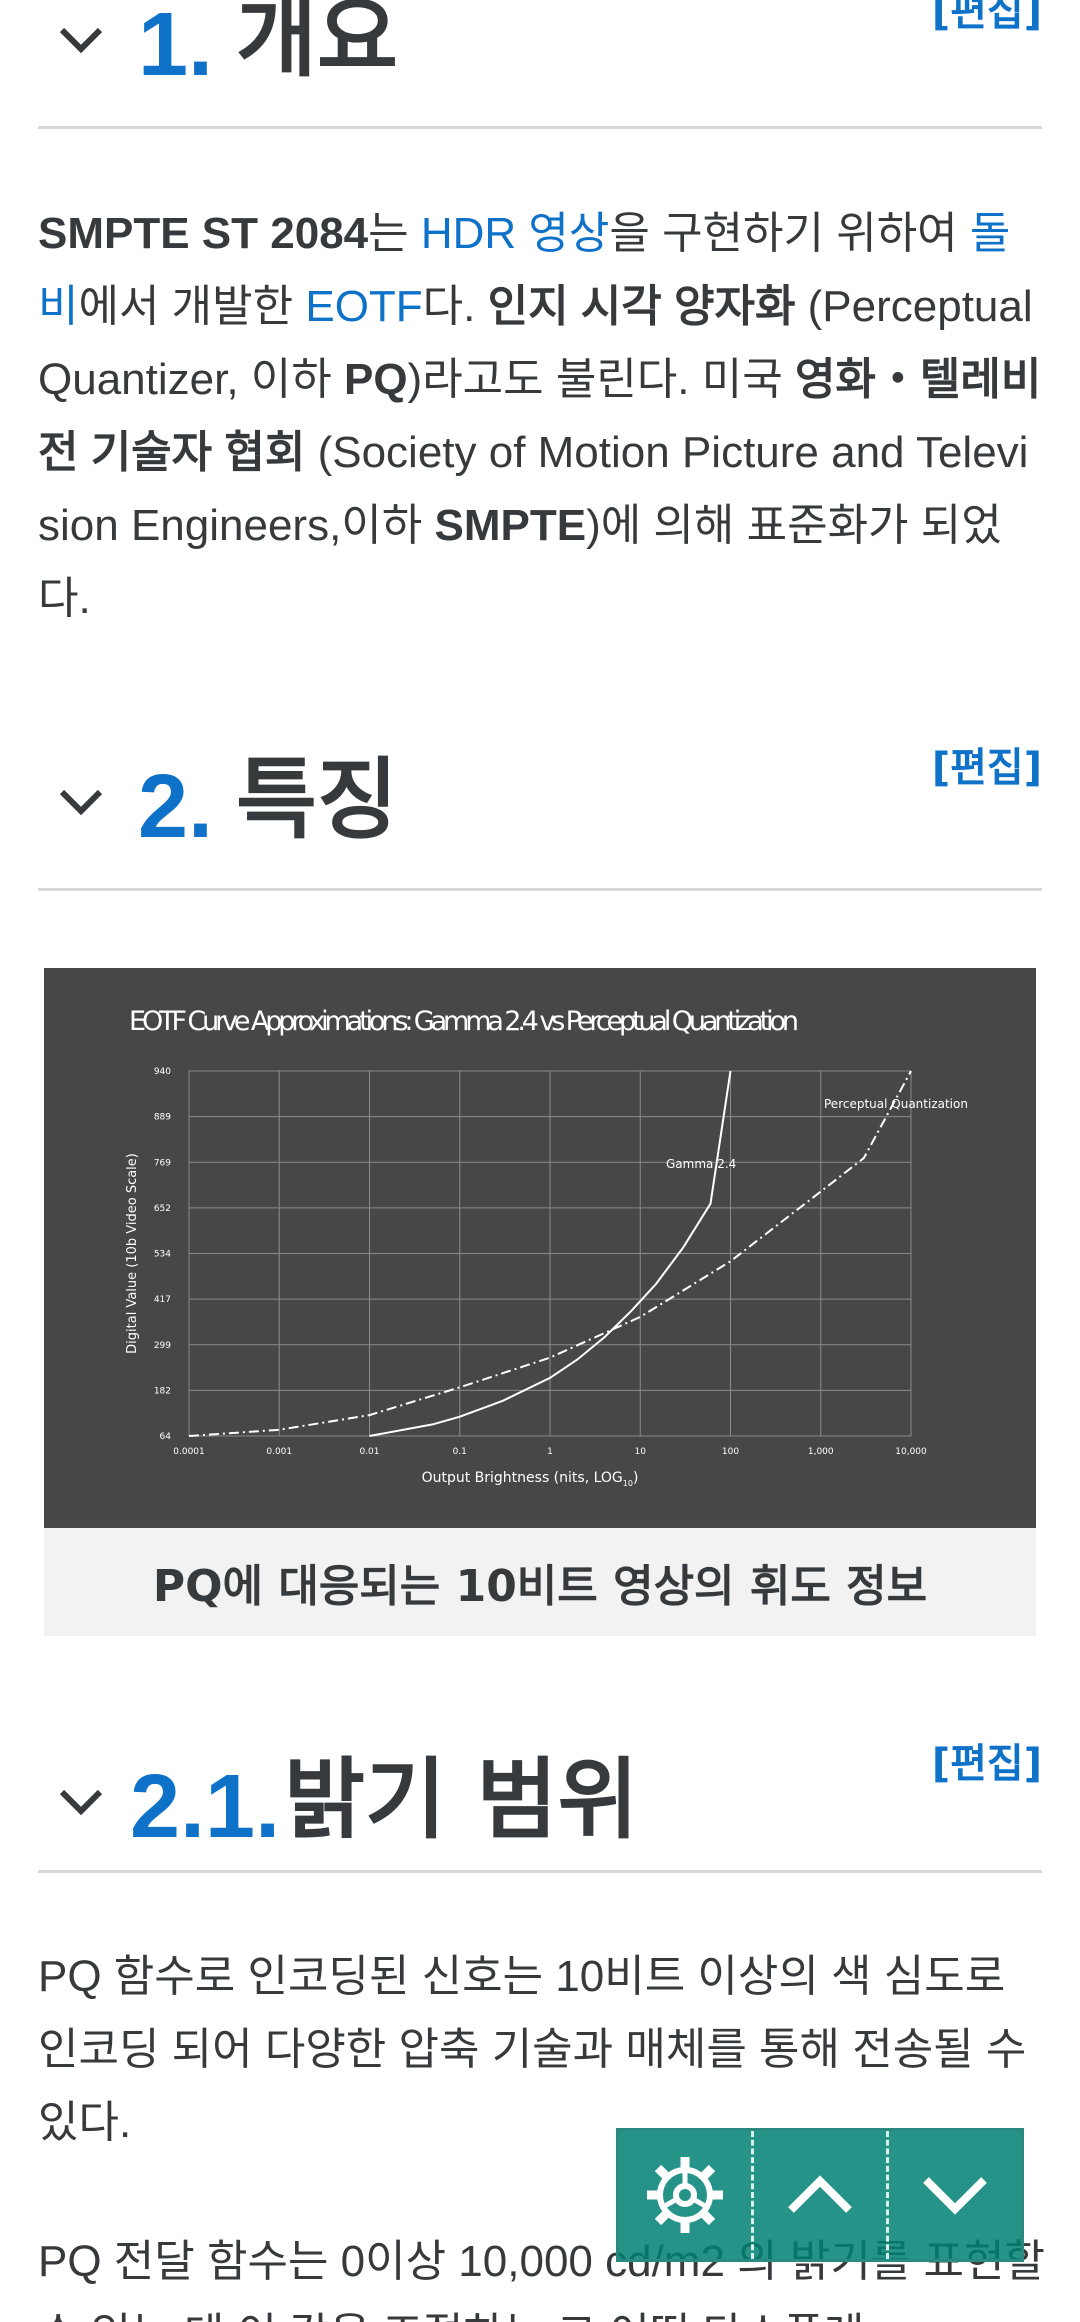 Image resolution: width=1080 pixels, height=2322 pixels. What do you see at coordinates (701, 1164) in the screenshot?
I see `series-label-gamma: Gamma 2.4` at bounding box center [701, 1164].